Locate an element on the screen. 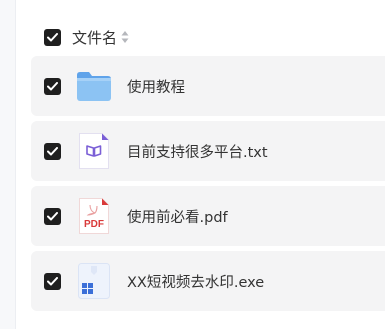 The height and width of the screenshot is (329, 385). folder-icon is located at coordinates (94, 86).